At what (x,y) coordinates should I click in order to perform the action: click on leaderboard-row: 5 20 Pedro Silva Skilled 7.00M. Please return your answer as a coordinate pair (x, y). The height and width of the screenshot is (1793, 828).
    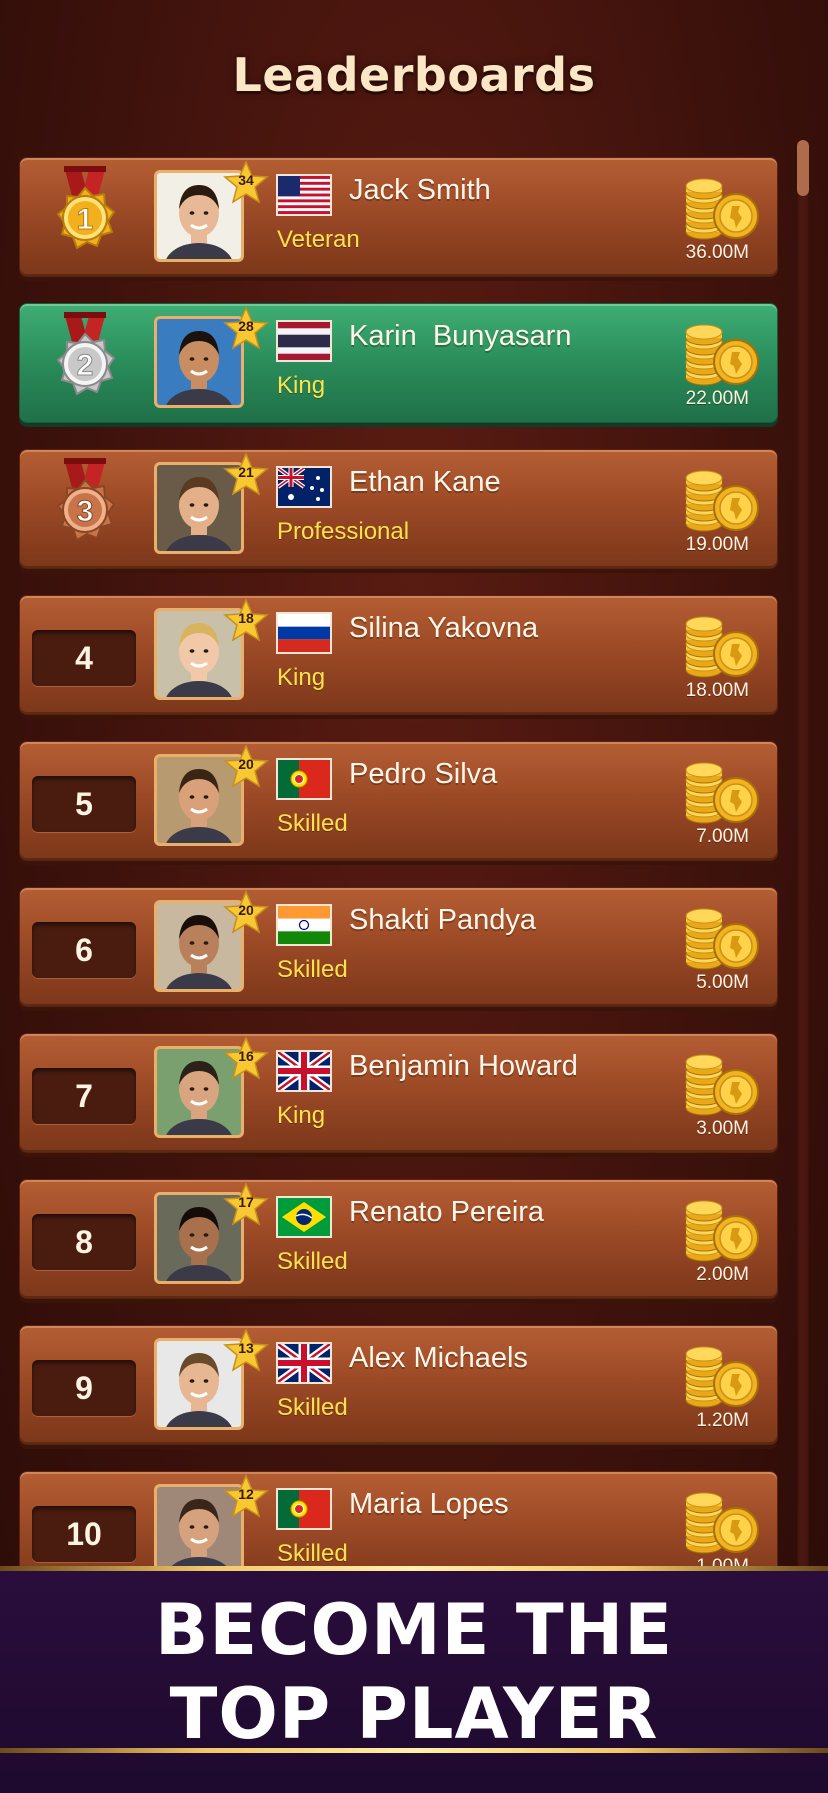
    Looking at the image, I should click on (398, 801).